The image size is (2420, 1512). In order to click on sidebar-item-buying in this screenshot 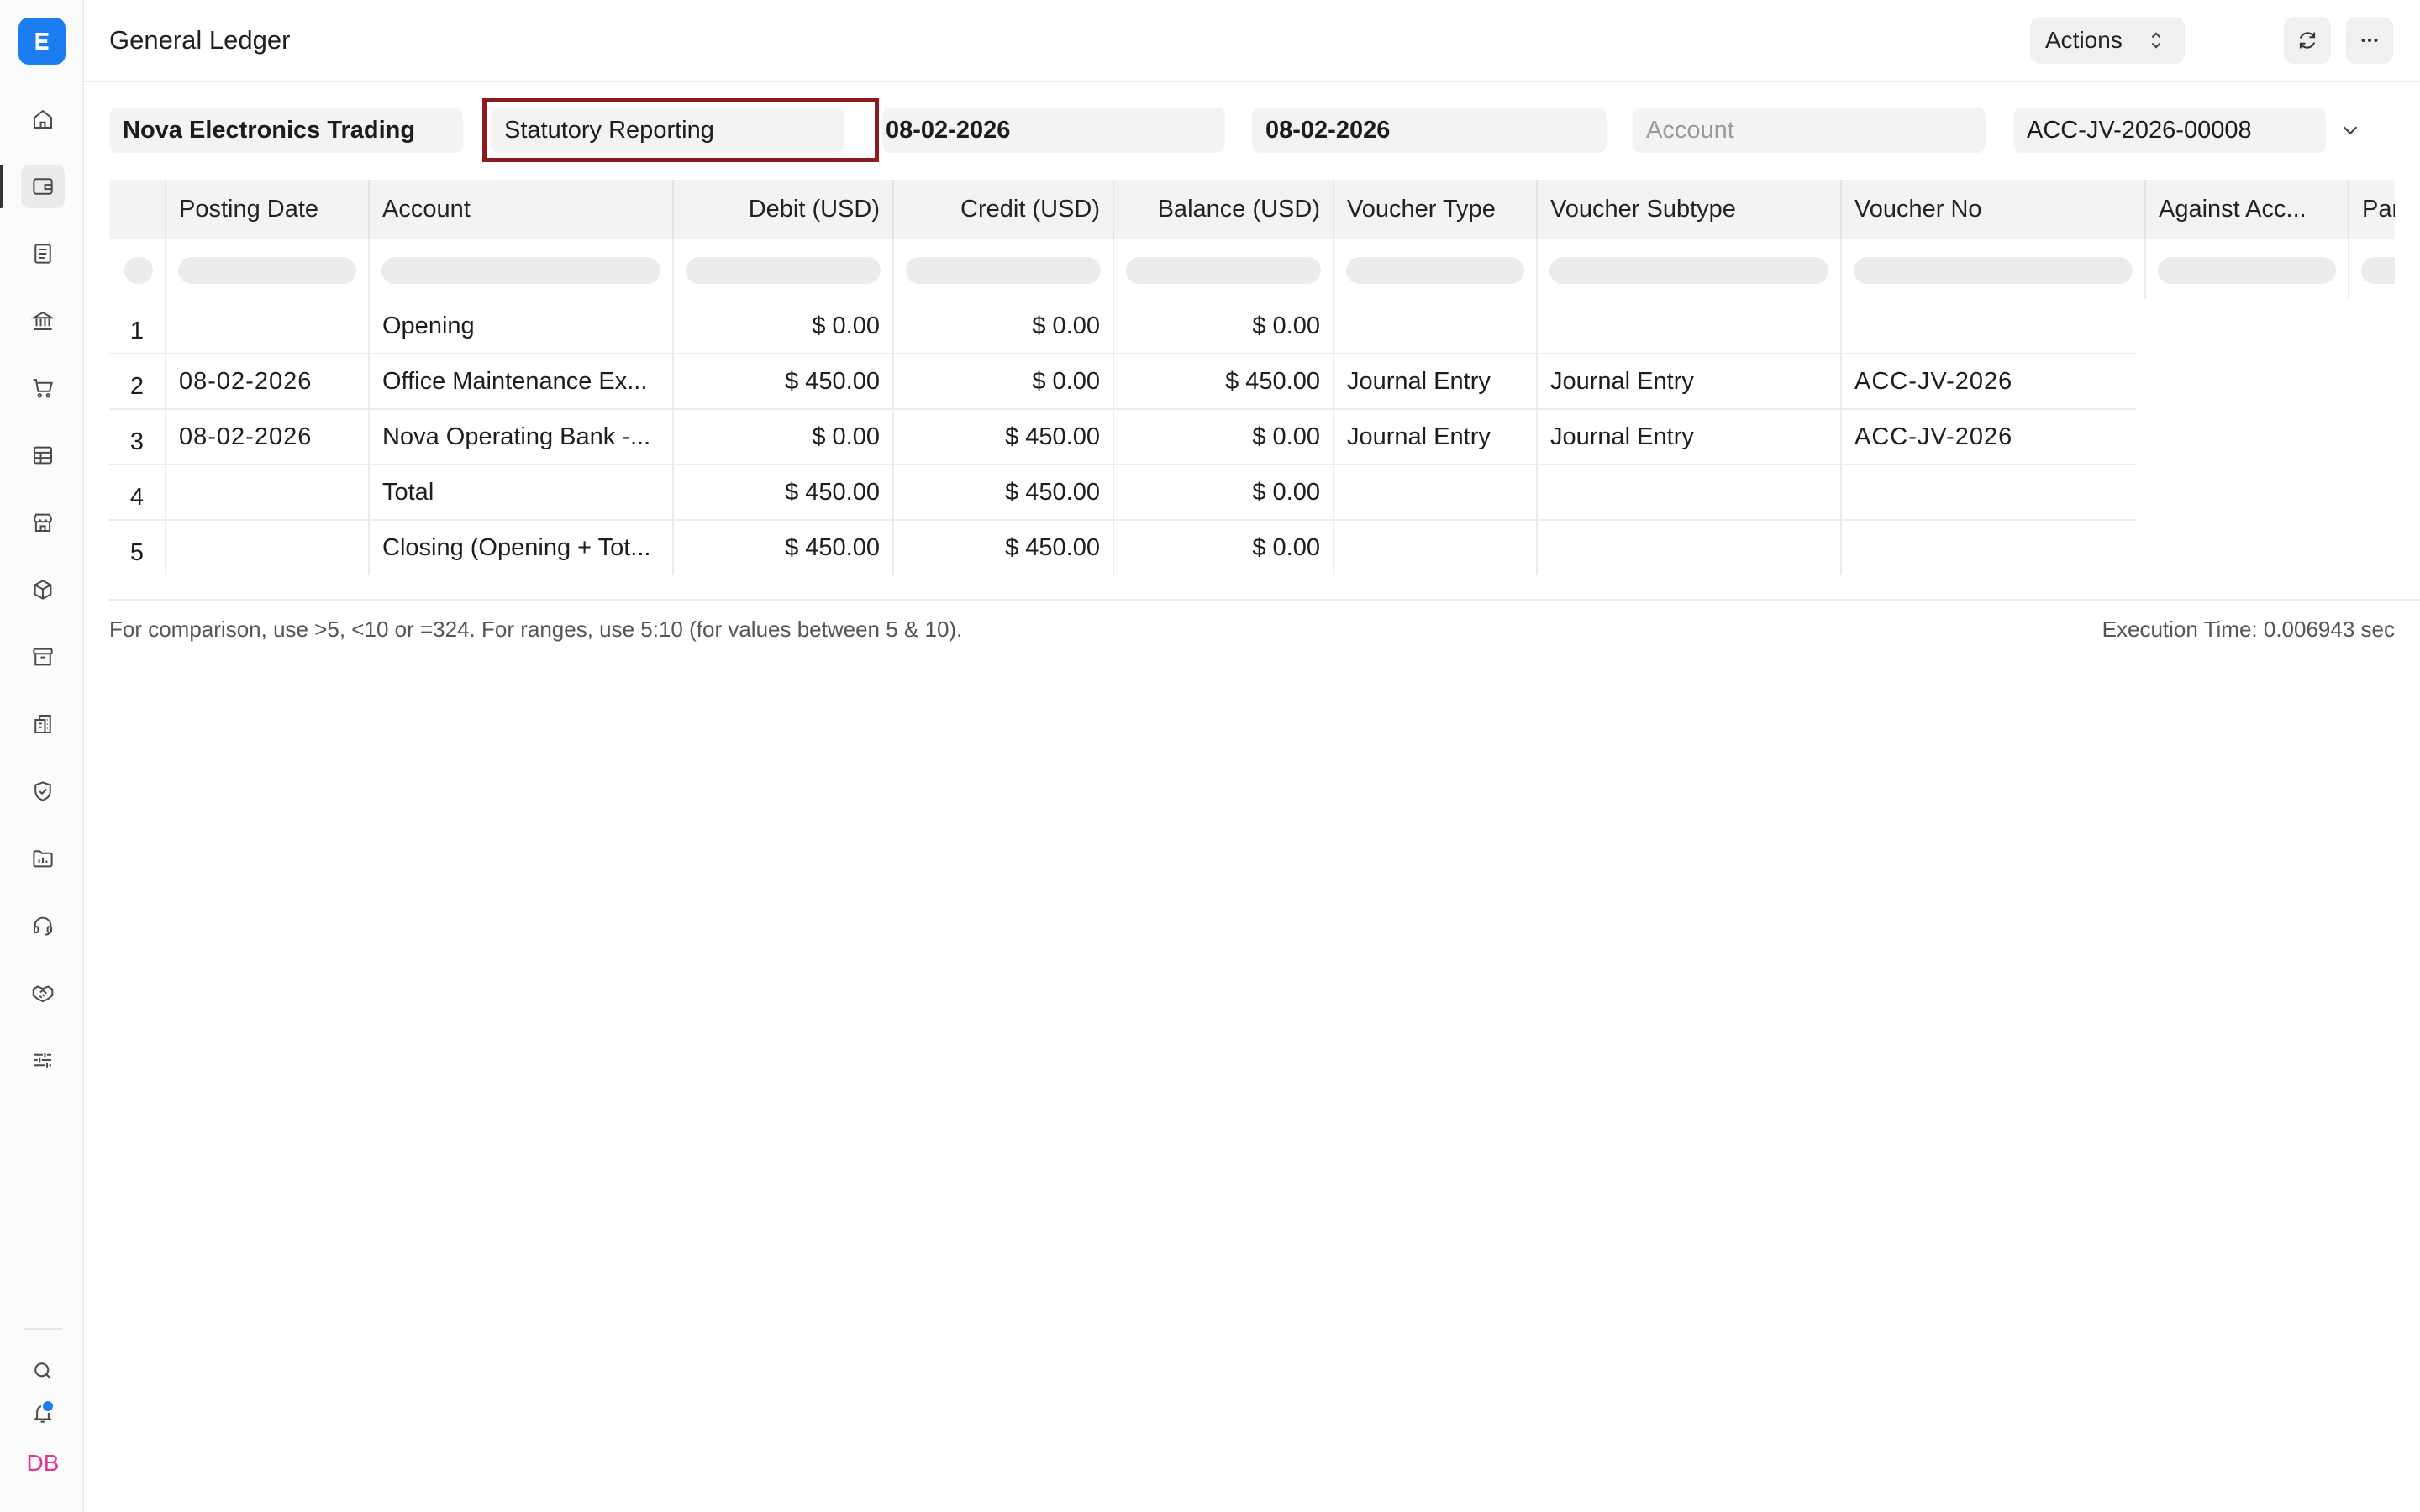, I will do `click(43, 388)`.